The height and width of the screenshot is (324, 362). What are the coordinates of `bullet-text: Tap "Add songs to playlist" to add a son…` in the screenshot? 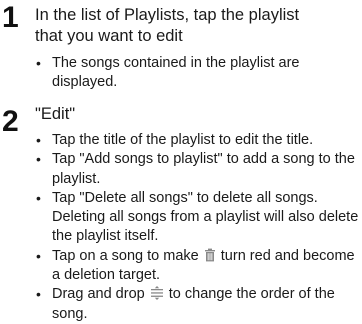 It's located at (203, 169).